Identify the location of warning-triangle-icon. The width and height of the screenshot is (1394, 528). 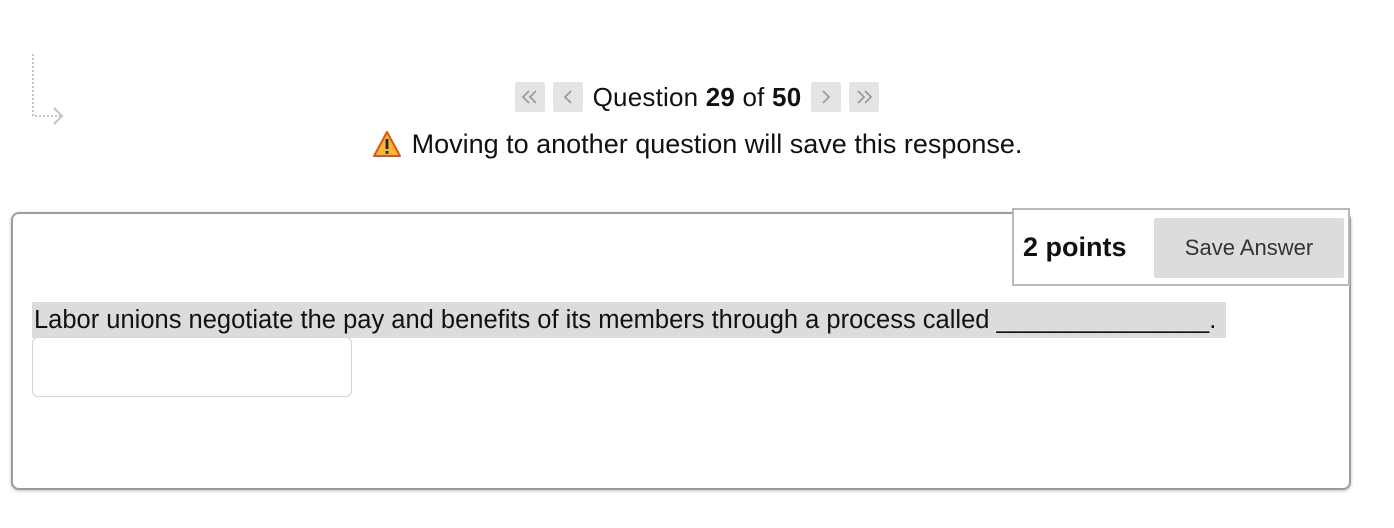
(386, 144).